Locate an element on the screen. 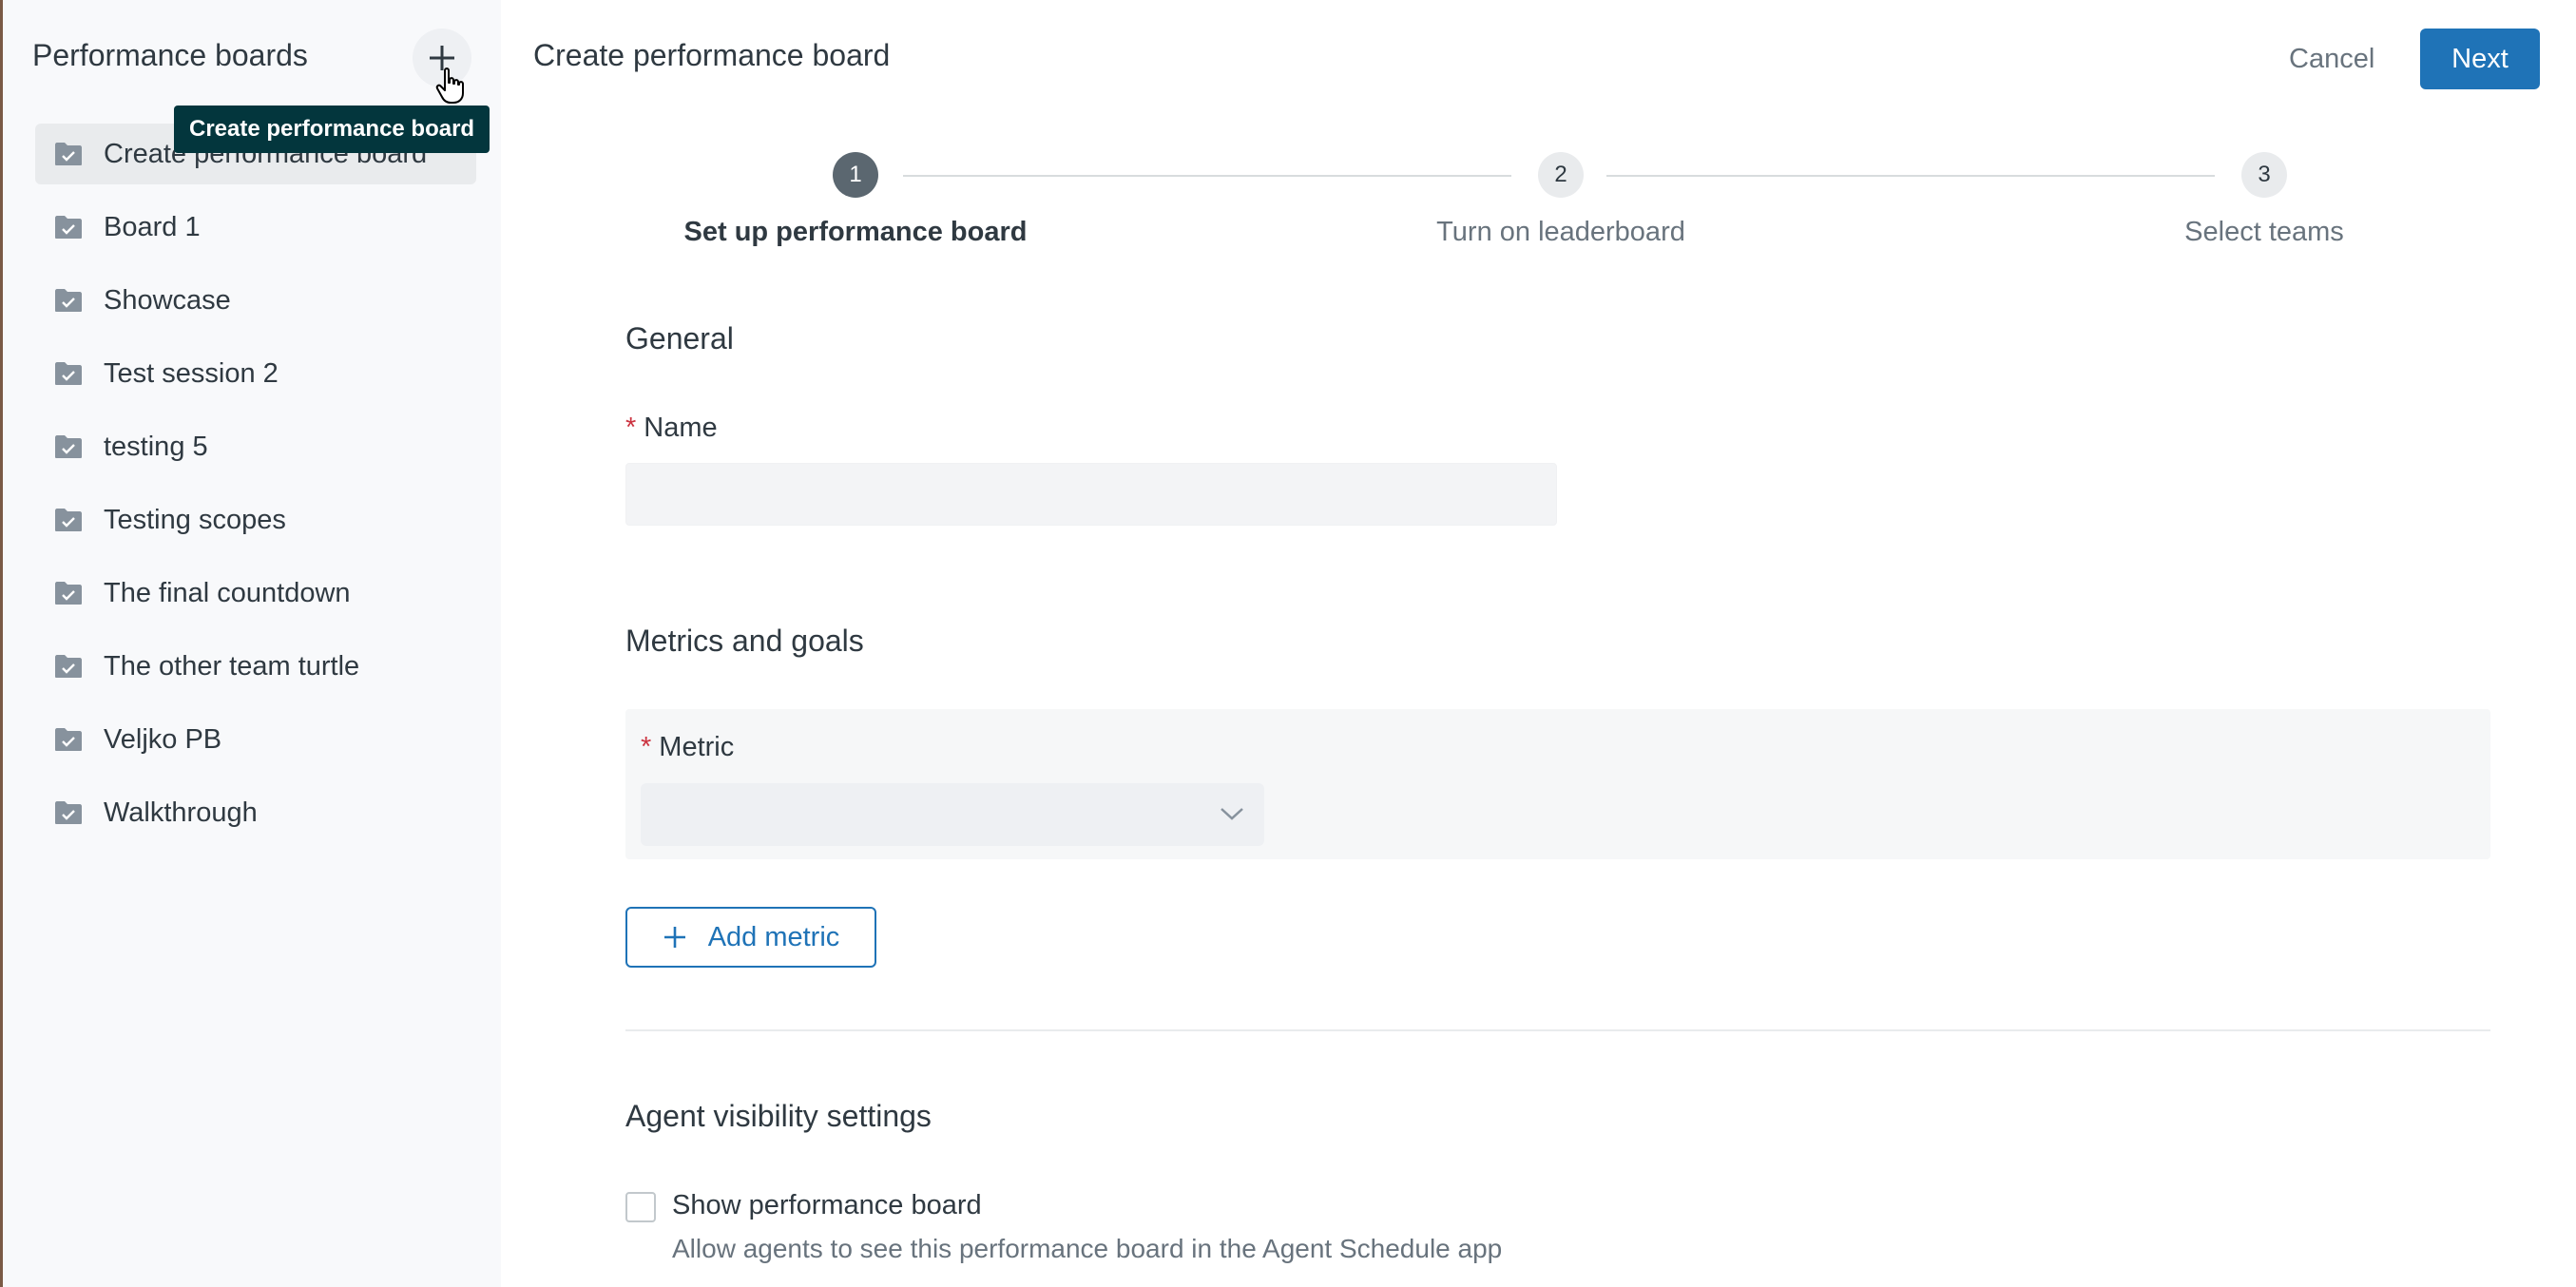 This screenshot has width=2576, height=1287. plus-icon is located at coordinates (674, 937).